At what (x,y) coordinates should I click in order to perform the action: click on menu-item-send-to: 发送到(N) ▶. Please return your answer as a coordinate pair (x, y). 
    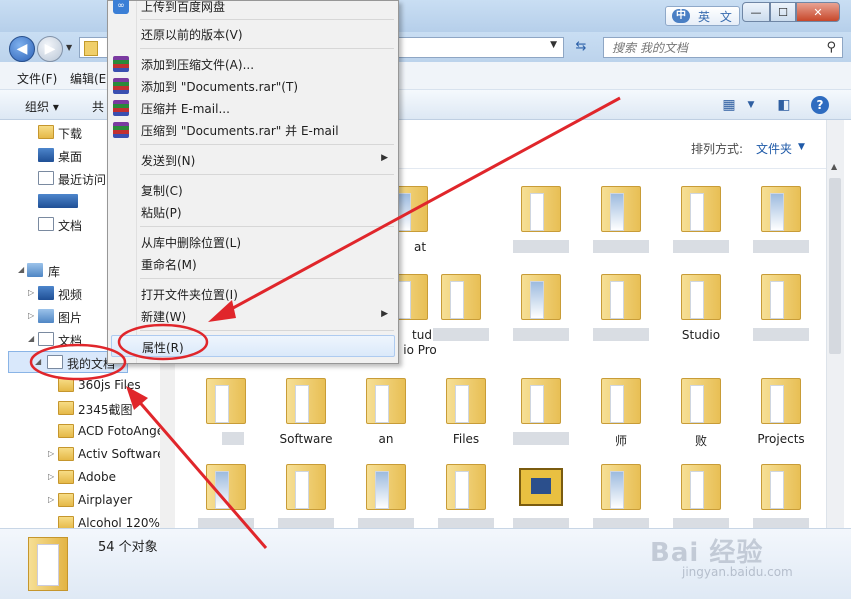
    Looking at the image, I should click on (253, 160).